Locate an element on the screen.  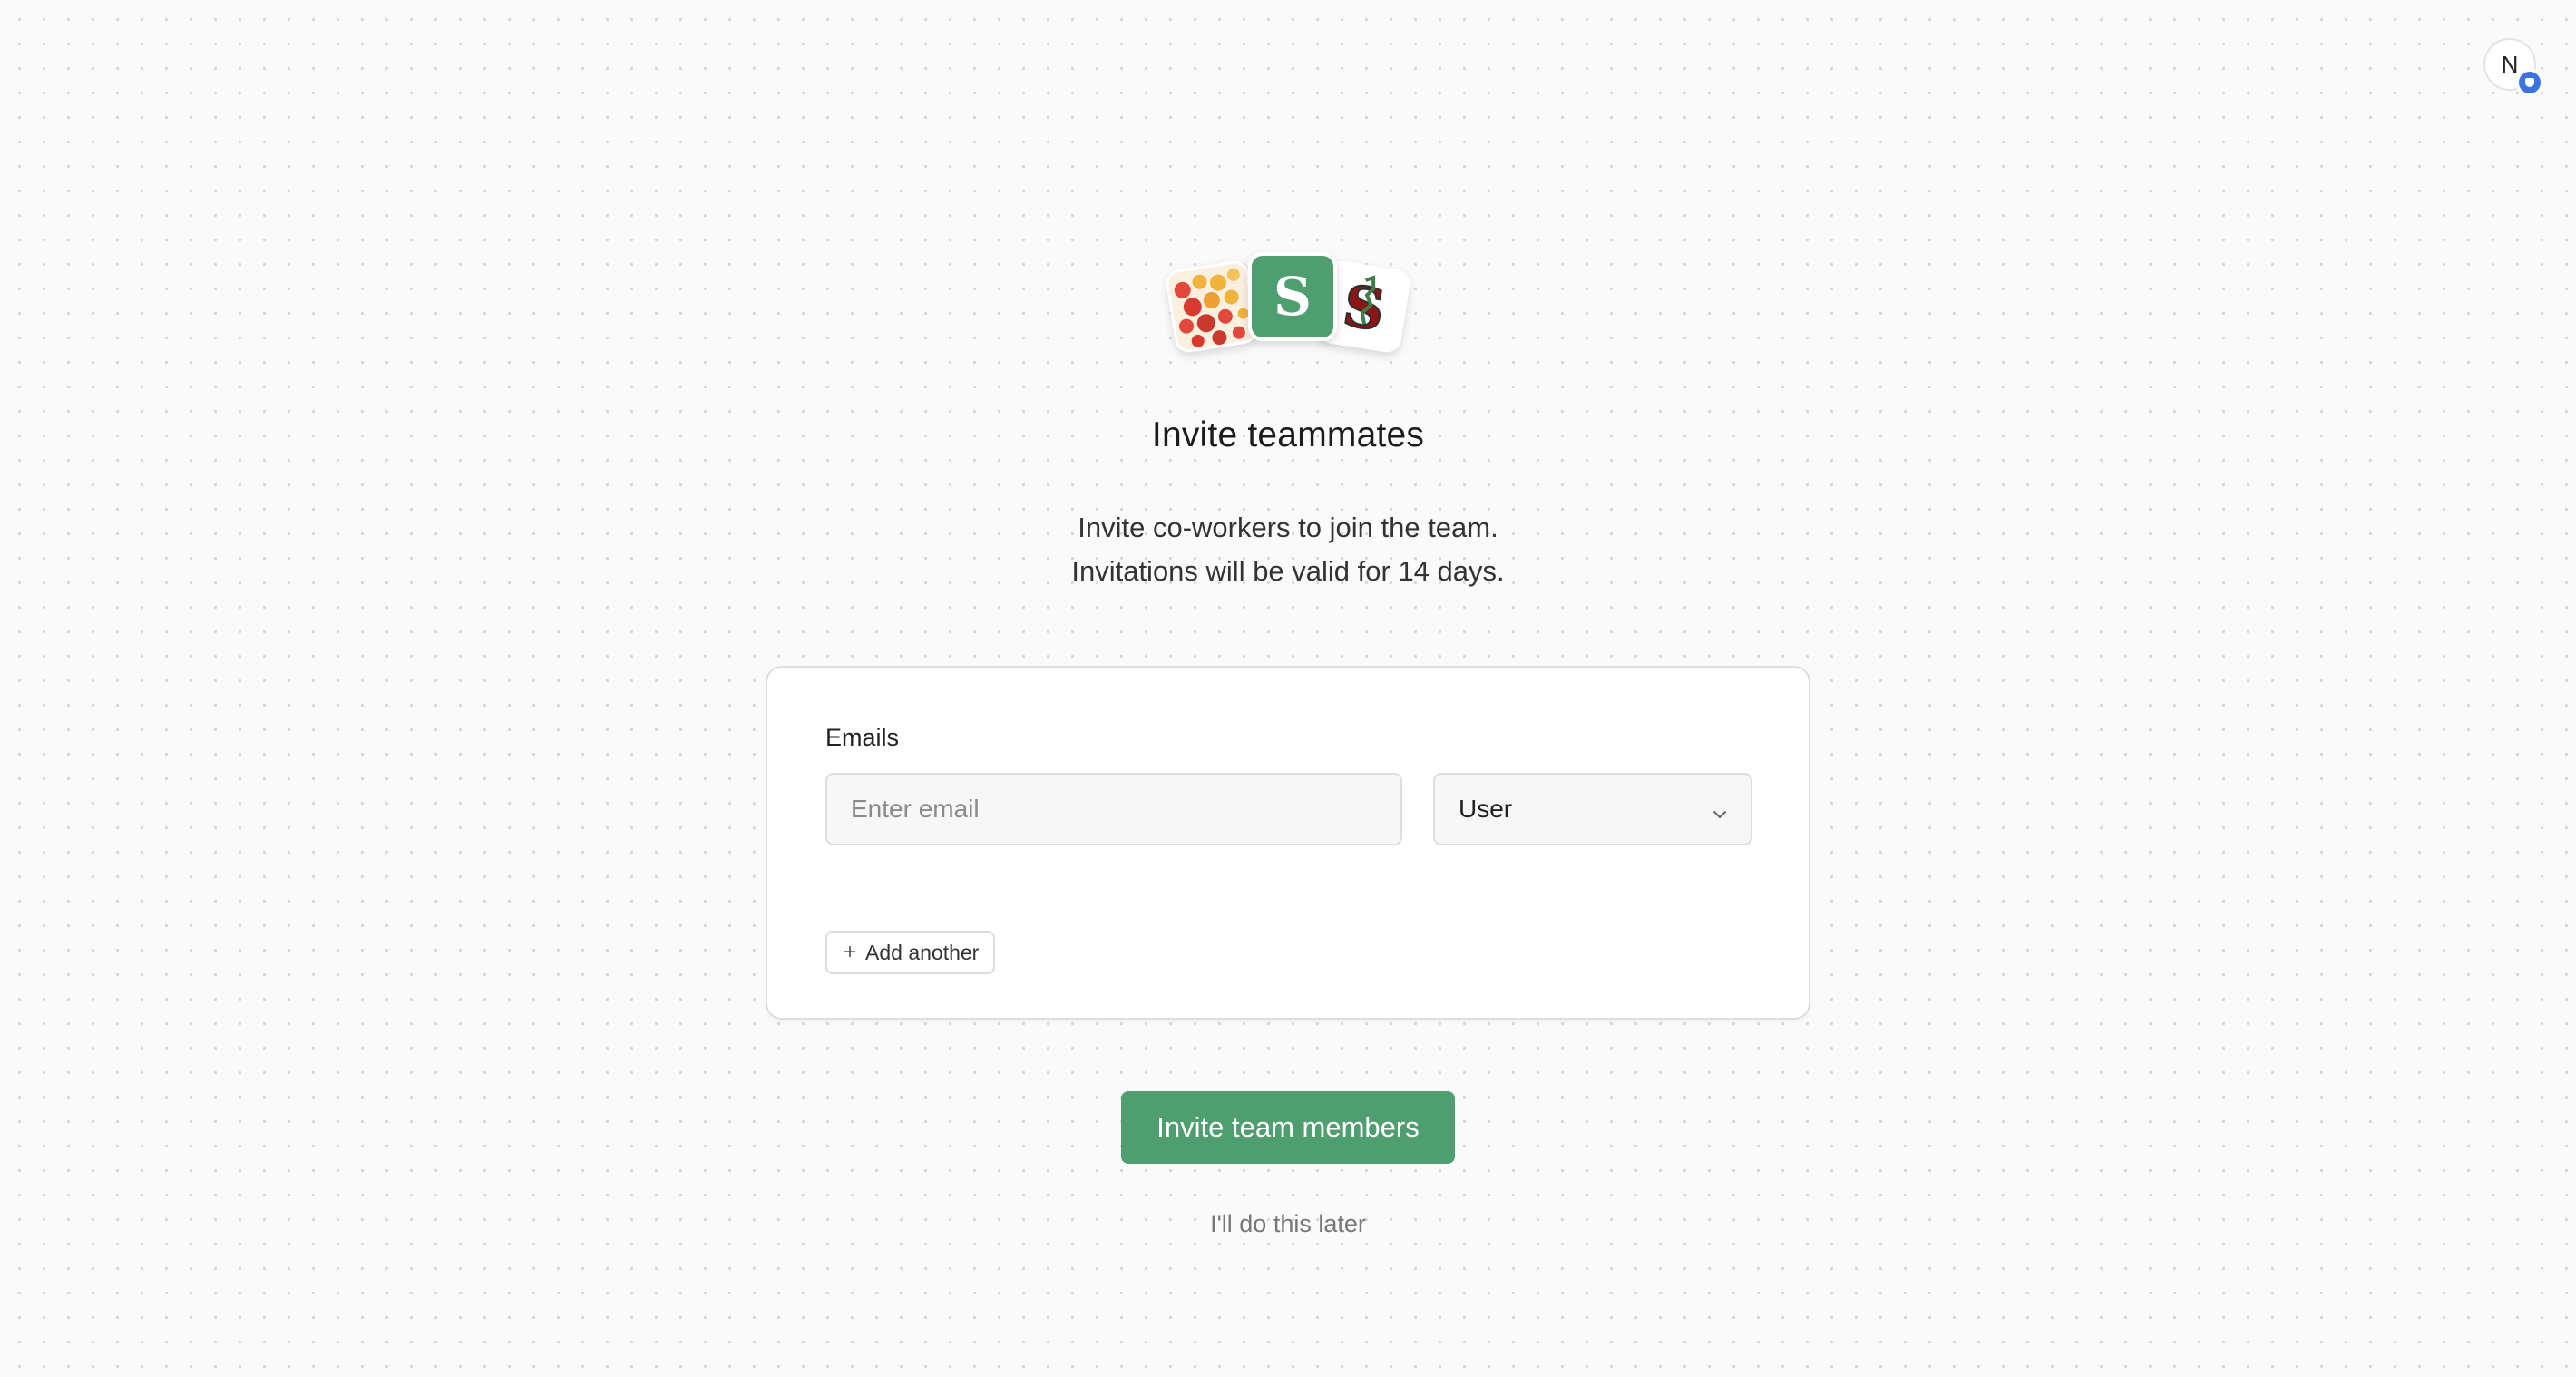
chevron-down-icon is located at coordinates (1719, 809).